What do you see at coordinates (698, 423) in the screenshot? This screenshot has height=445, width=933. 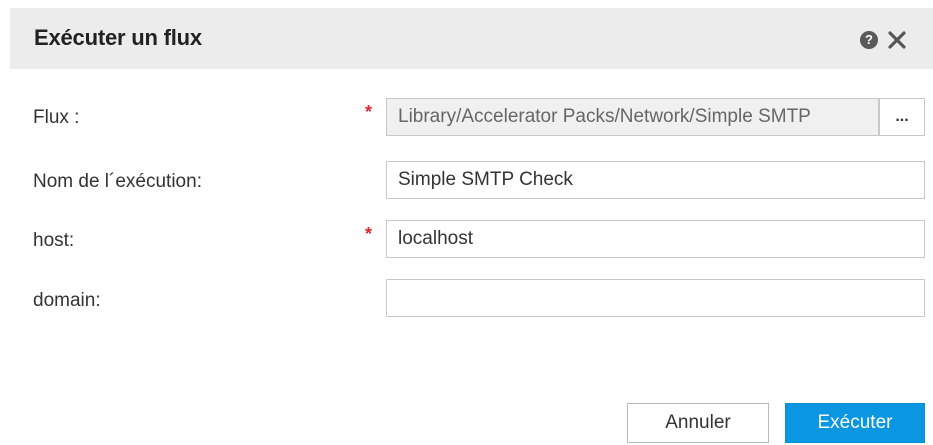 I see `cancel-button: Annuler` at bounding box center [698, 423].